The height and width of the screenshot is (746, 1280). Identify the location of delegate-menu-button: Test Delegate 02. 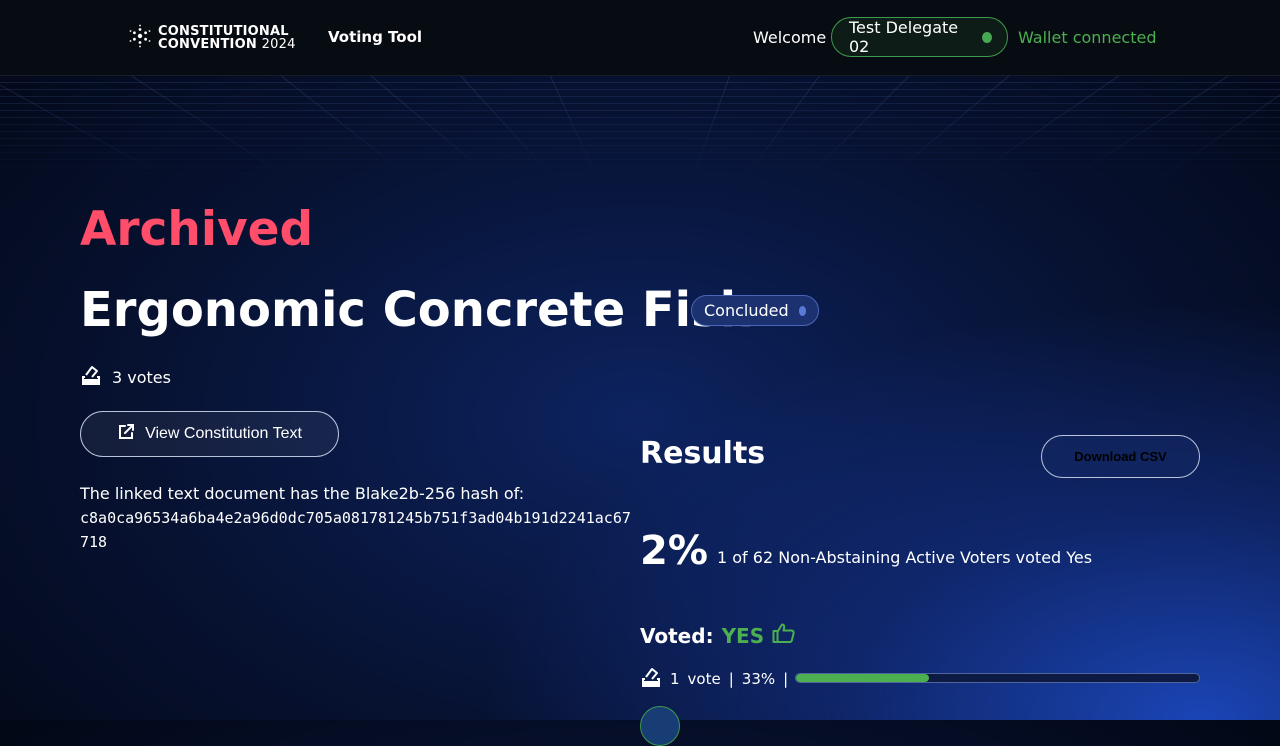
(919, 37).